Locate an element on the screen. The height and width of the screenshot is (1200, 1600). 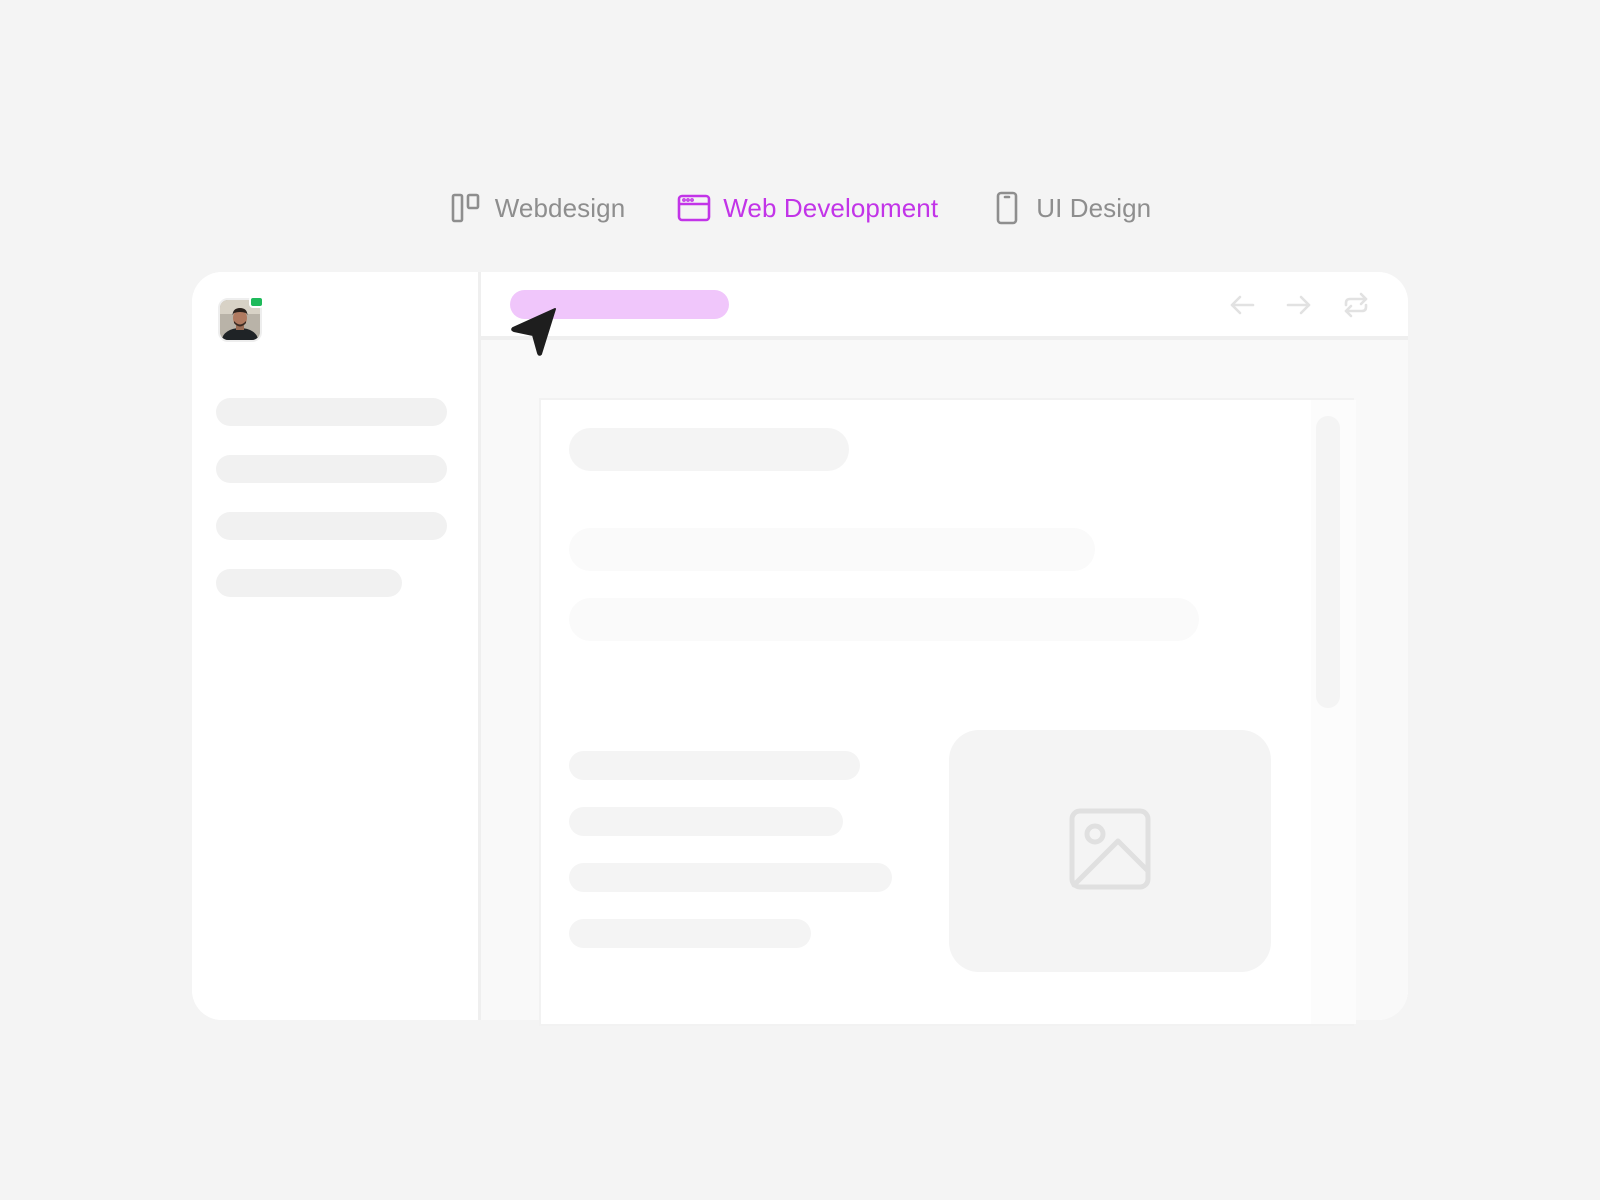
browser-toolbar is located at coordinates (944, 306).